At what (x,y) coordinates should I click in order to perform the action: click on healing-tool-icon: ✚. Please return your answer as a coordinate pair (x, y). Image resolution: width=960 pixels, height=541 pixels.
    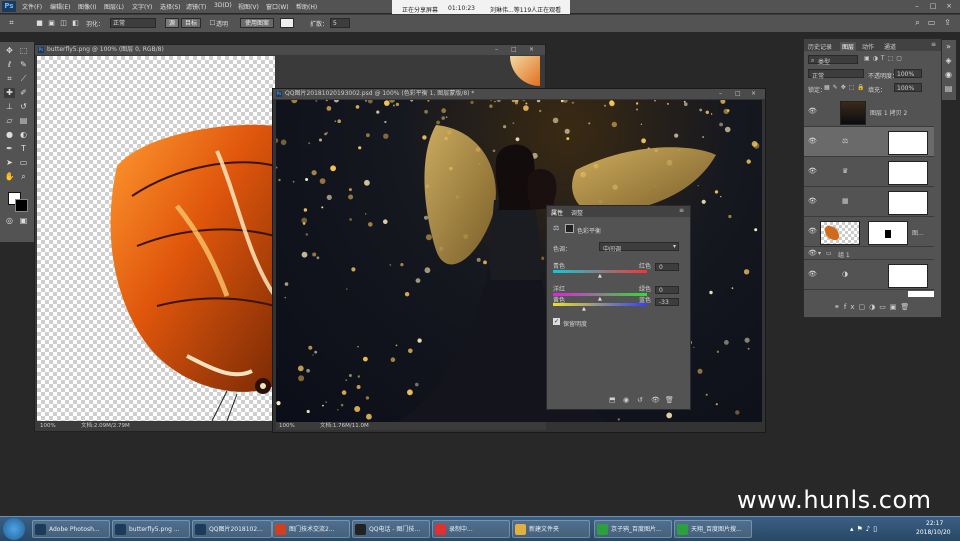
    Looking at the image, I should click on (9, 93).